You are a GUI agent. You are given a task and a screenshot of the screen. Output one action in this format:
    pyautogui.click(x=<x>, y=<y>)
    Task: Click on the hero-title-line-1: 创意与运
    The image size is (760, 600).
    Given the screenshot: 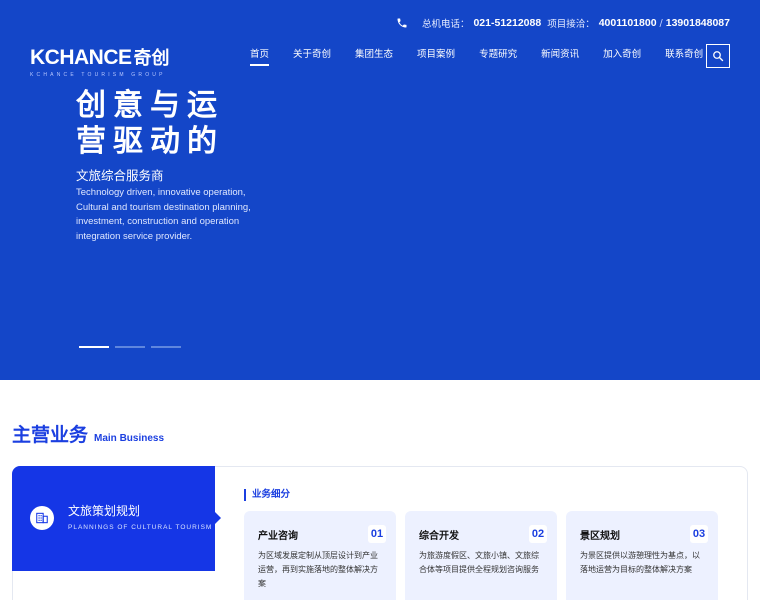 What is the action you would take?
    pyautogui.click(x=150, y=105)
    